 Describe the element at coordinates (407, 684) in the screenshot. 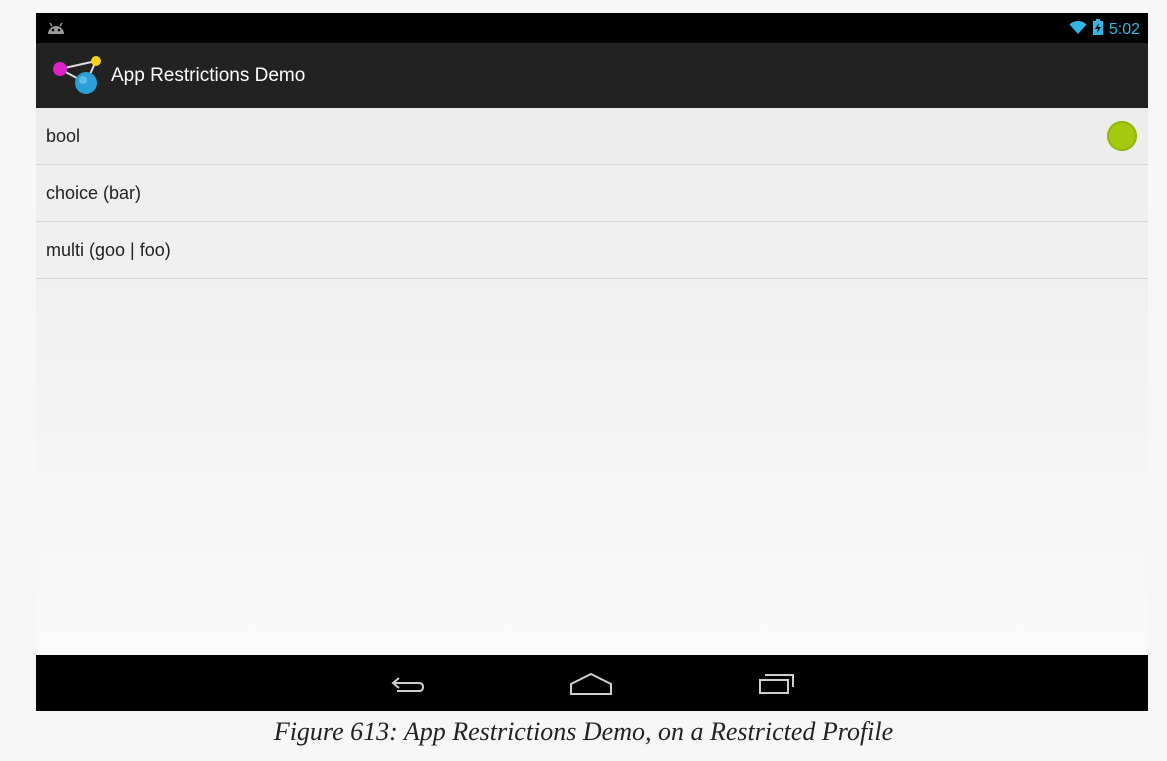

I see `back-icon` at that location.